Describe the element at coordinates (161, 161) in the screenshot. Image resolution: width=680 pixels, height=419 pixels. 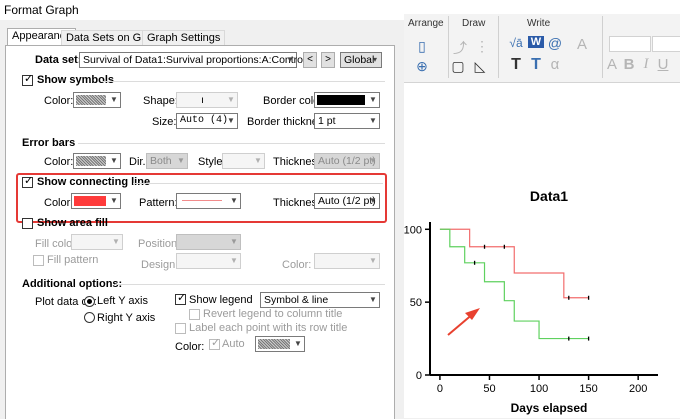
I see `dir-value: Both` at that location.